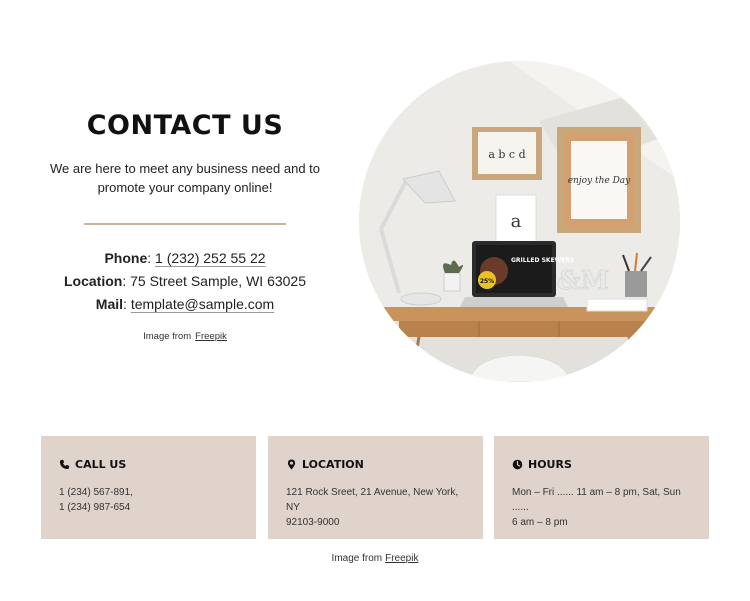 The height and width of the screenshot is (601, 750). I want to click on laptop-text: GRILLED SKEWERS, so click(542, 260).